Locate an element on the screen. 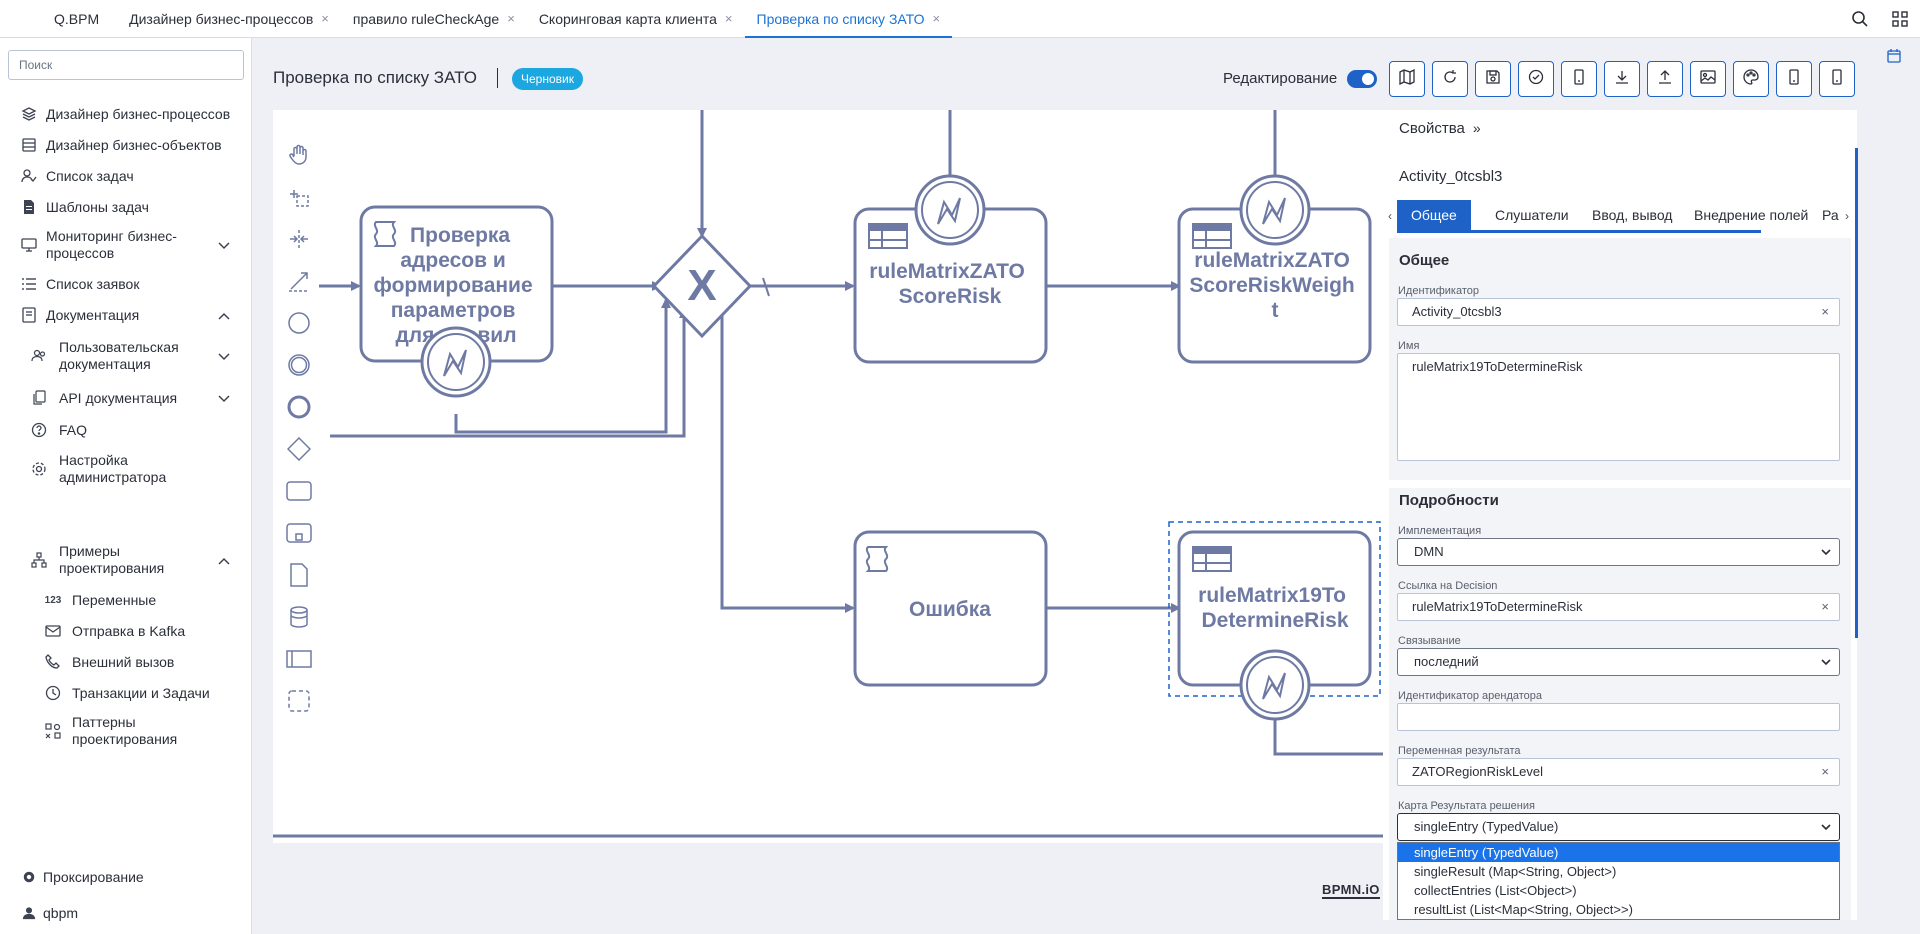 This screenshot has height=934, width=1920. sidebar-item-faq: FAQ is located at coordinates (126, 430).